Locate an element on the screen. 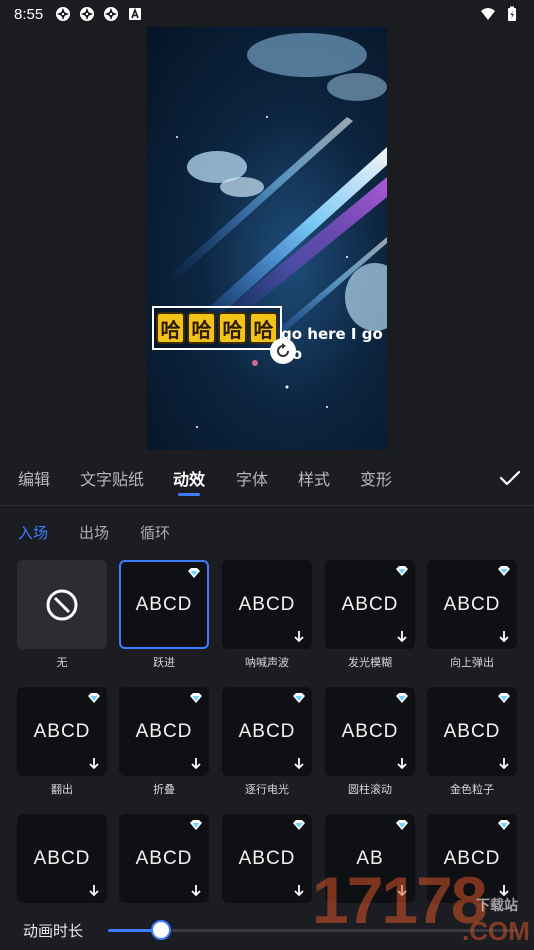  duration-slider-thumb is located at coordinates (161, 930).